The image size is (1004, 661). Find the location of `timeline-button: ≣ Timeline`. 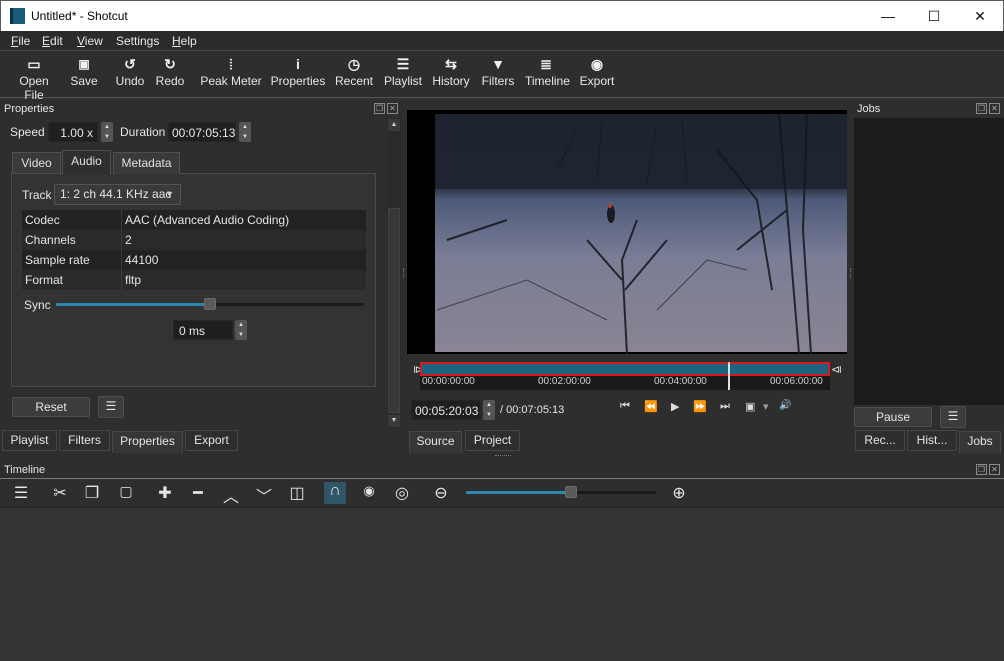

timeline-button: ≣ Timeline is located at coordinates (547, 75).